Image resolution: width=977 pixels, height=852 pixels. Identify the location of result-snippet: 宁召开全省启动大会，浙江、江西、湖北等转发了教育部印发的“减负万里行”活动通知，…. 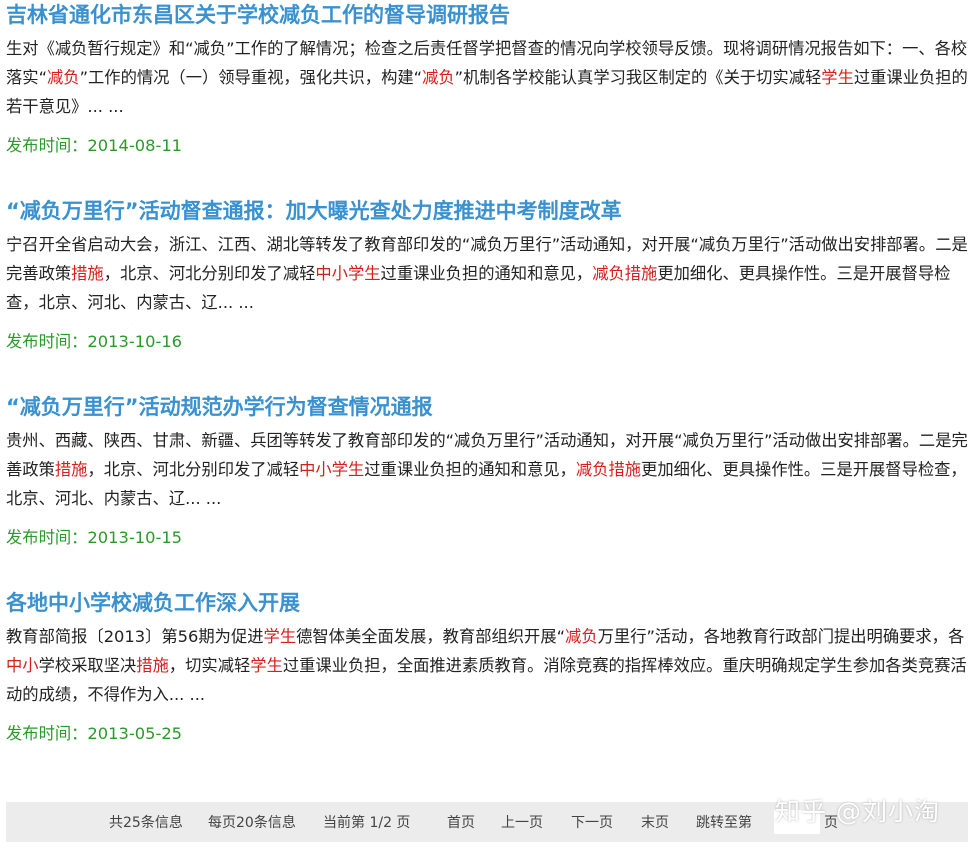
(489, 273).